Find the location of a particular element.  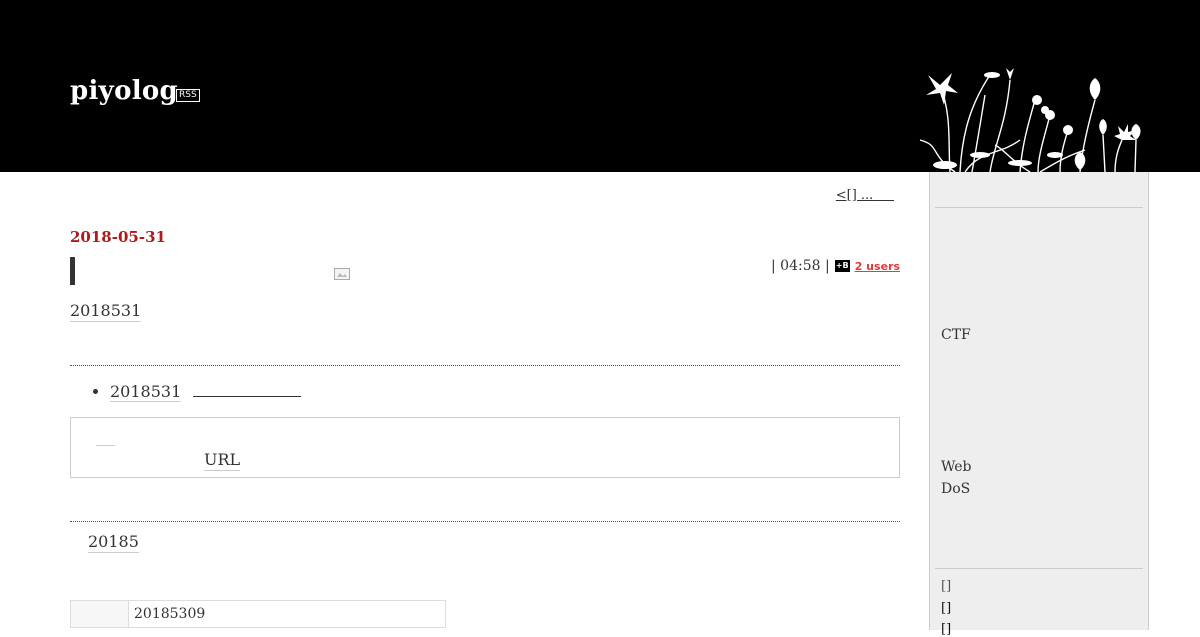

flower-illustration is located at coordinates (1030, 120).